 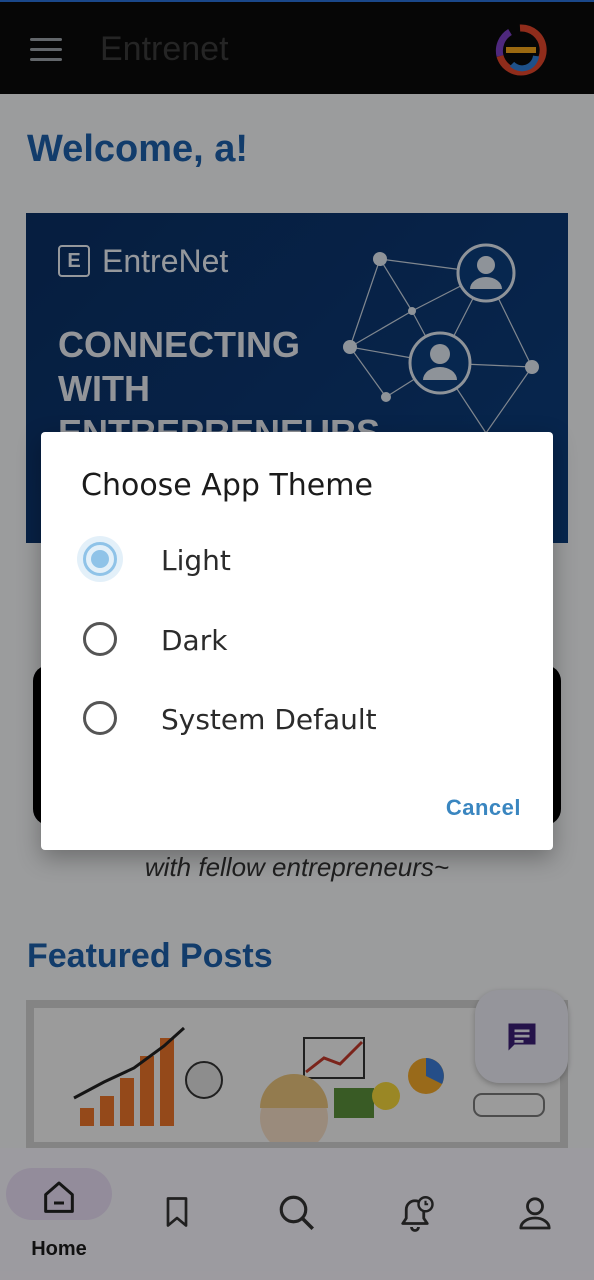 I want to click on dialog-title: Choose App Theme, so click(x=227, y=485).